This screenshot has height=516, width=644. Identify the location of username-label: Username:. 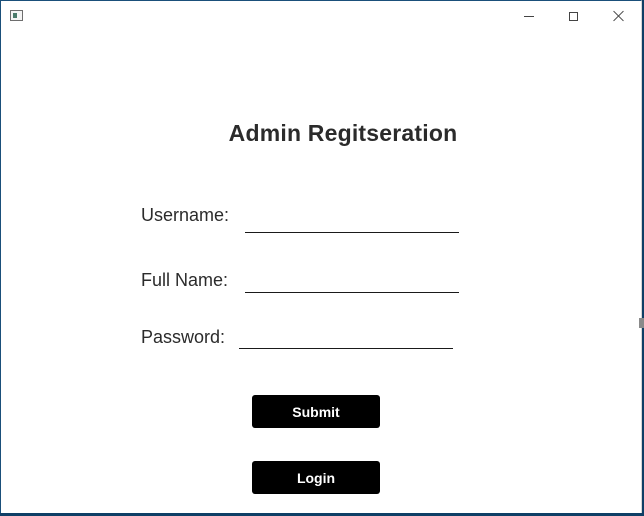
(185, 215).